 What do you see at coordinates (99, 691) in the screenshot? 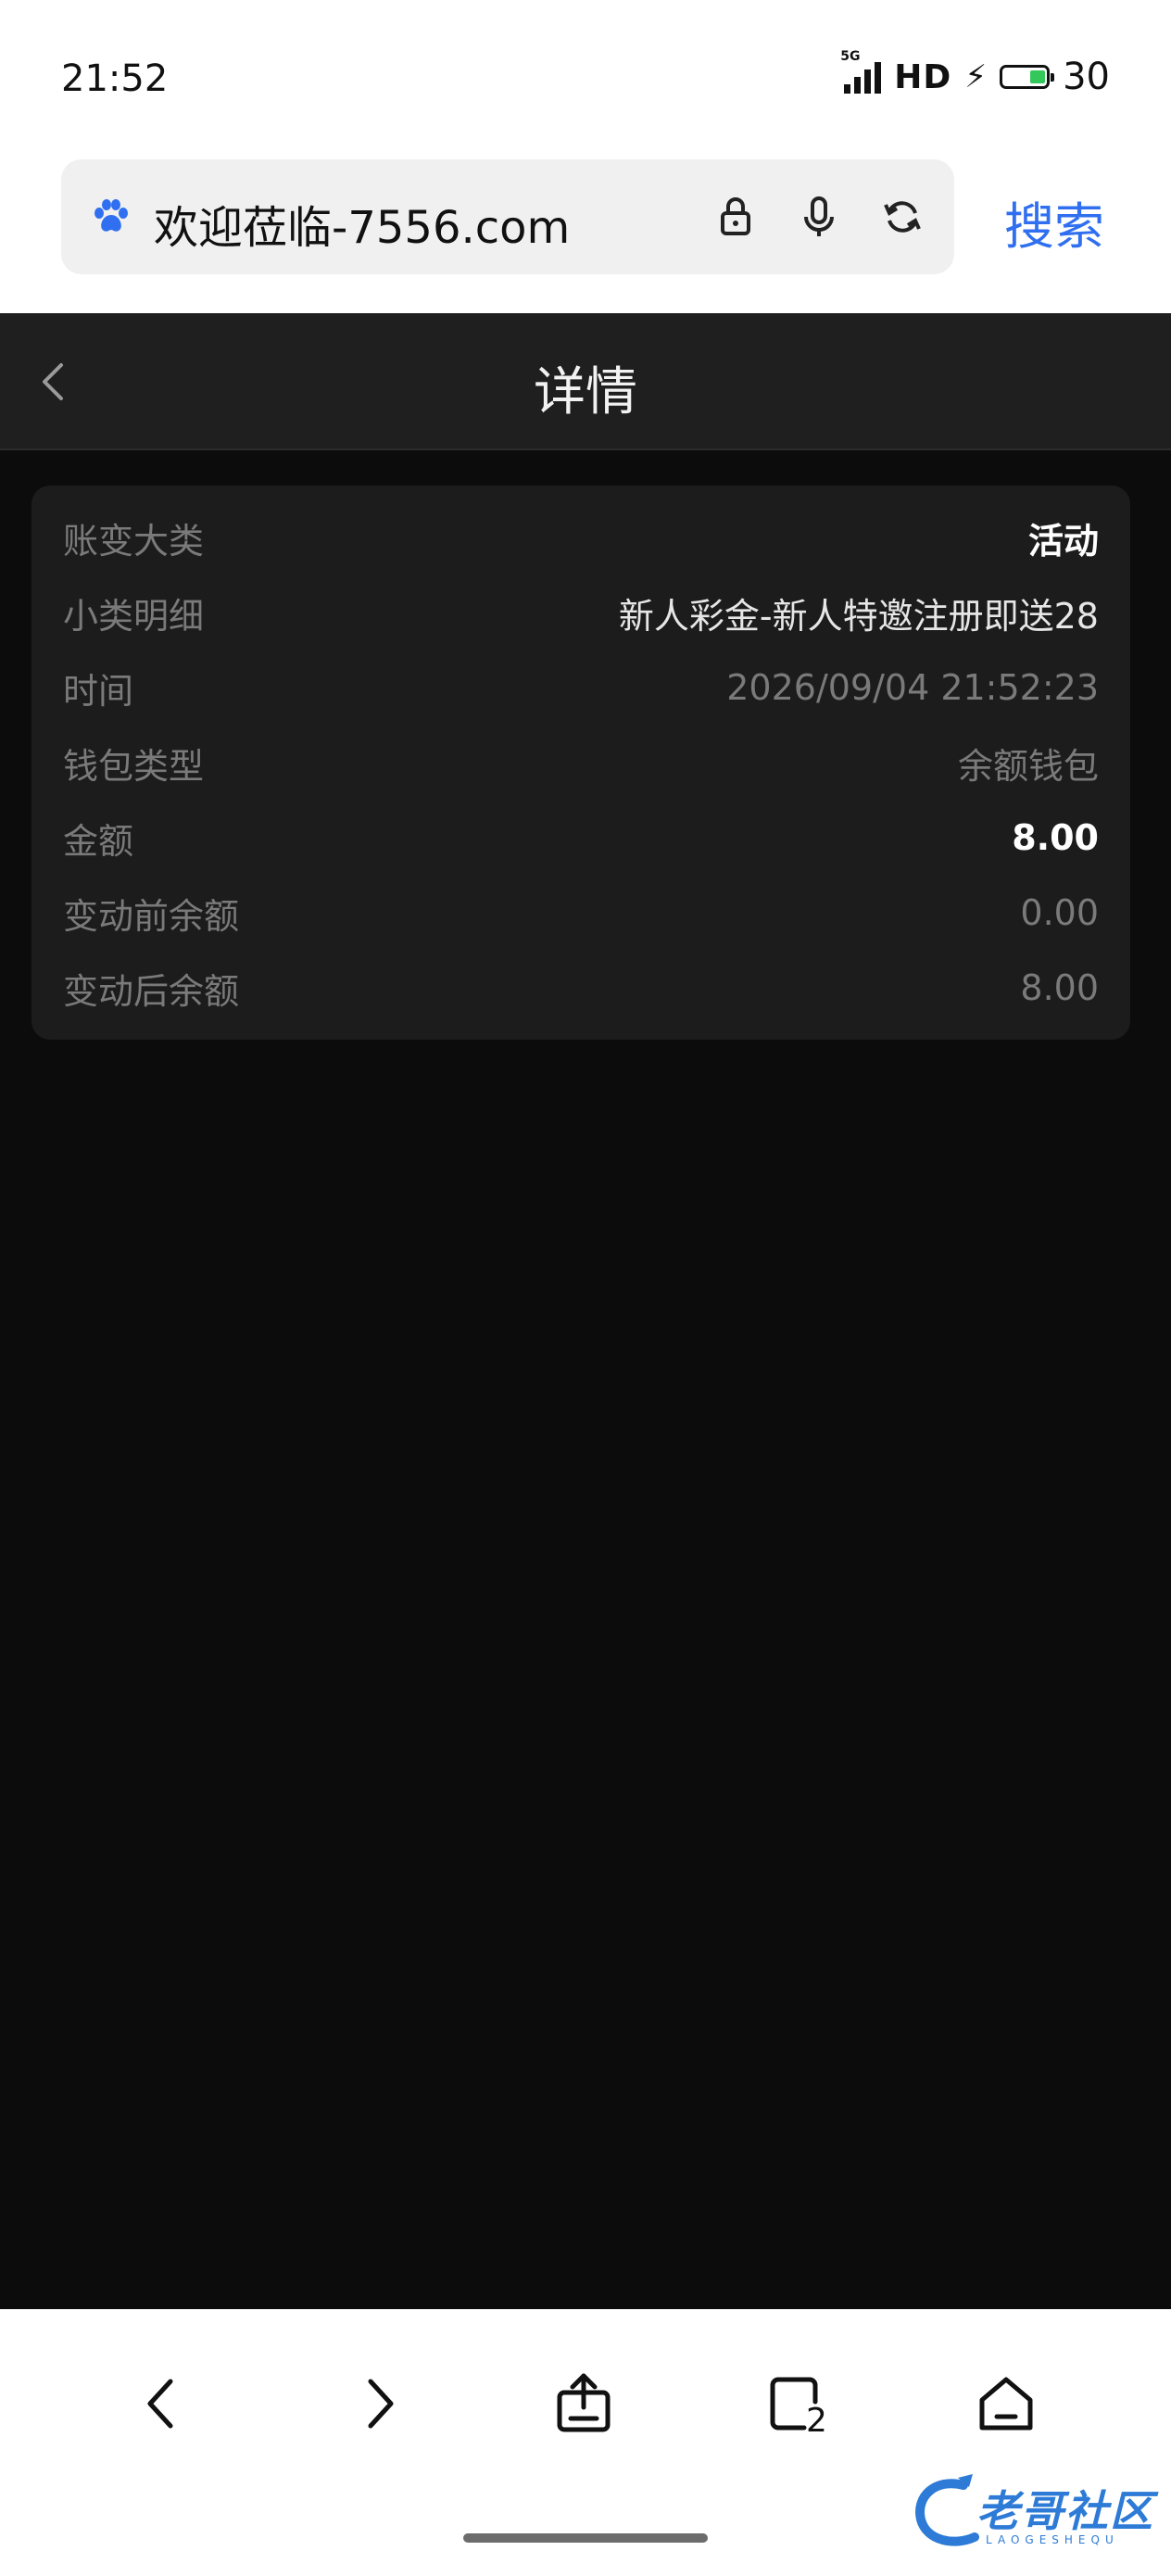
I see `row-label: 时间` at bounding box center [99, 691].